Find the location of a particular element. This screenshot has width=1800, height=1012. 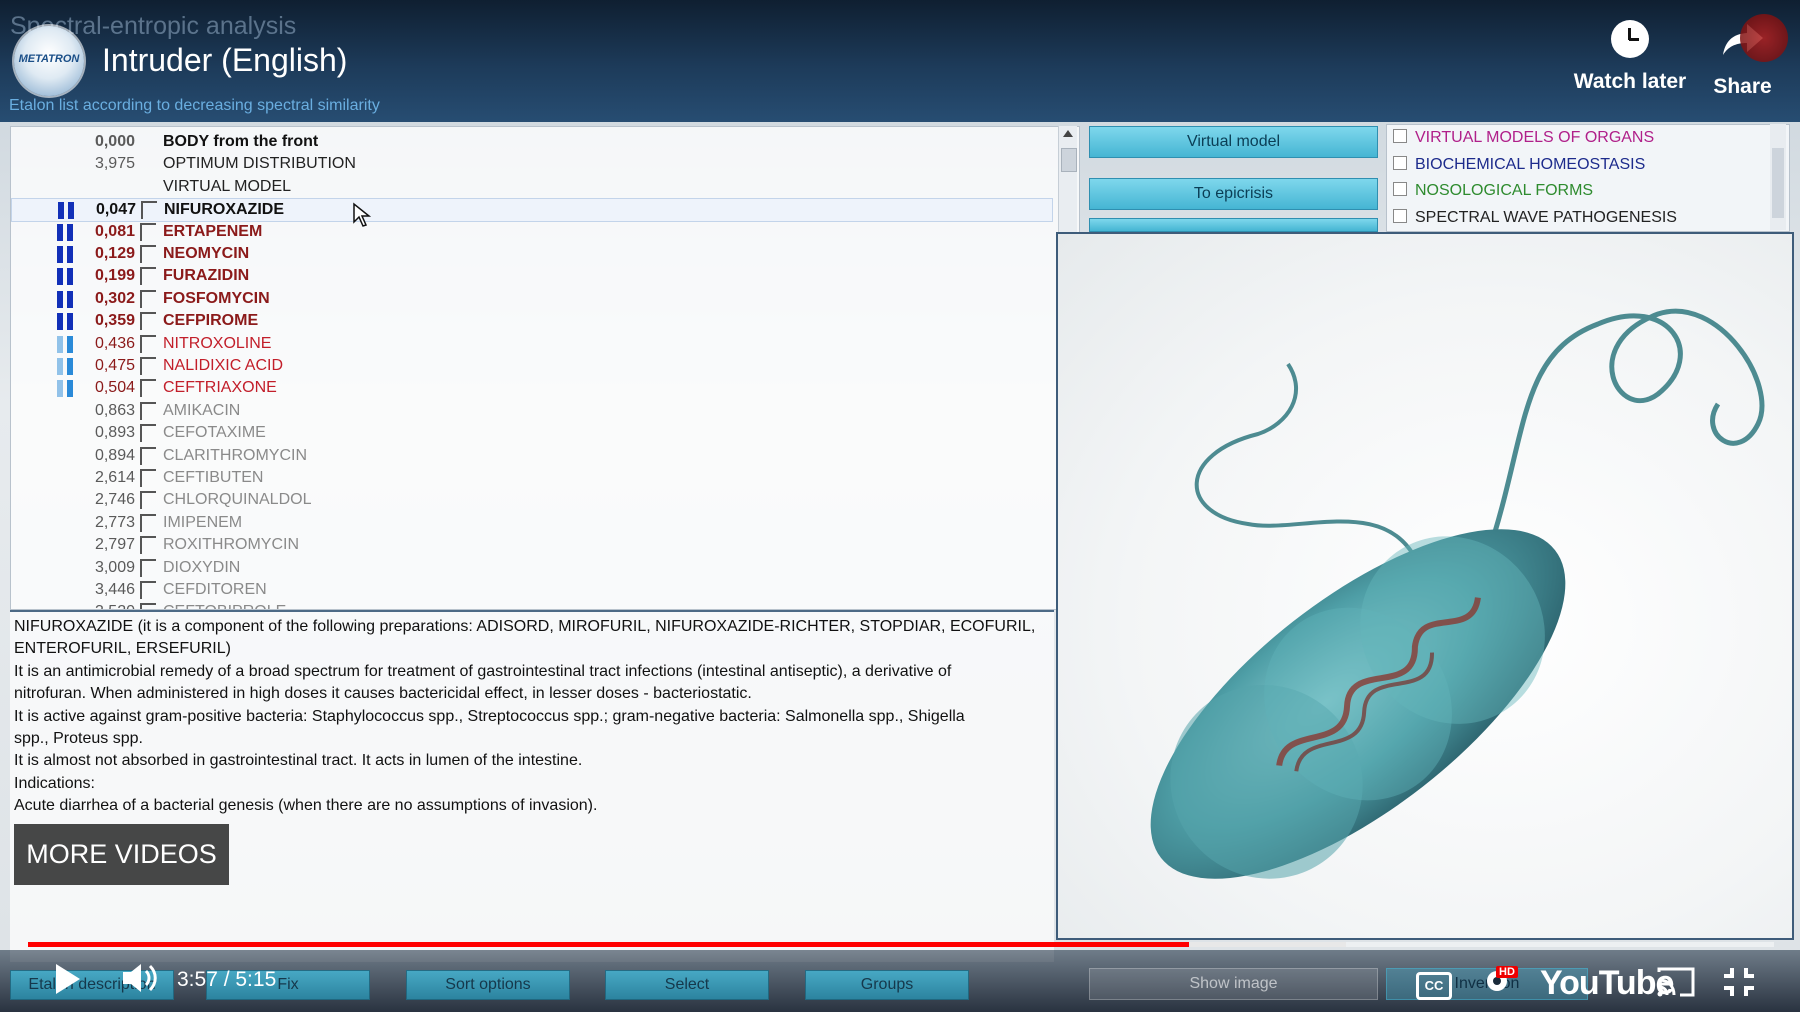

list-row: 2,614 CEFTIBUTEN is located at coordinates (531, 478).